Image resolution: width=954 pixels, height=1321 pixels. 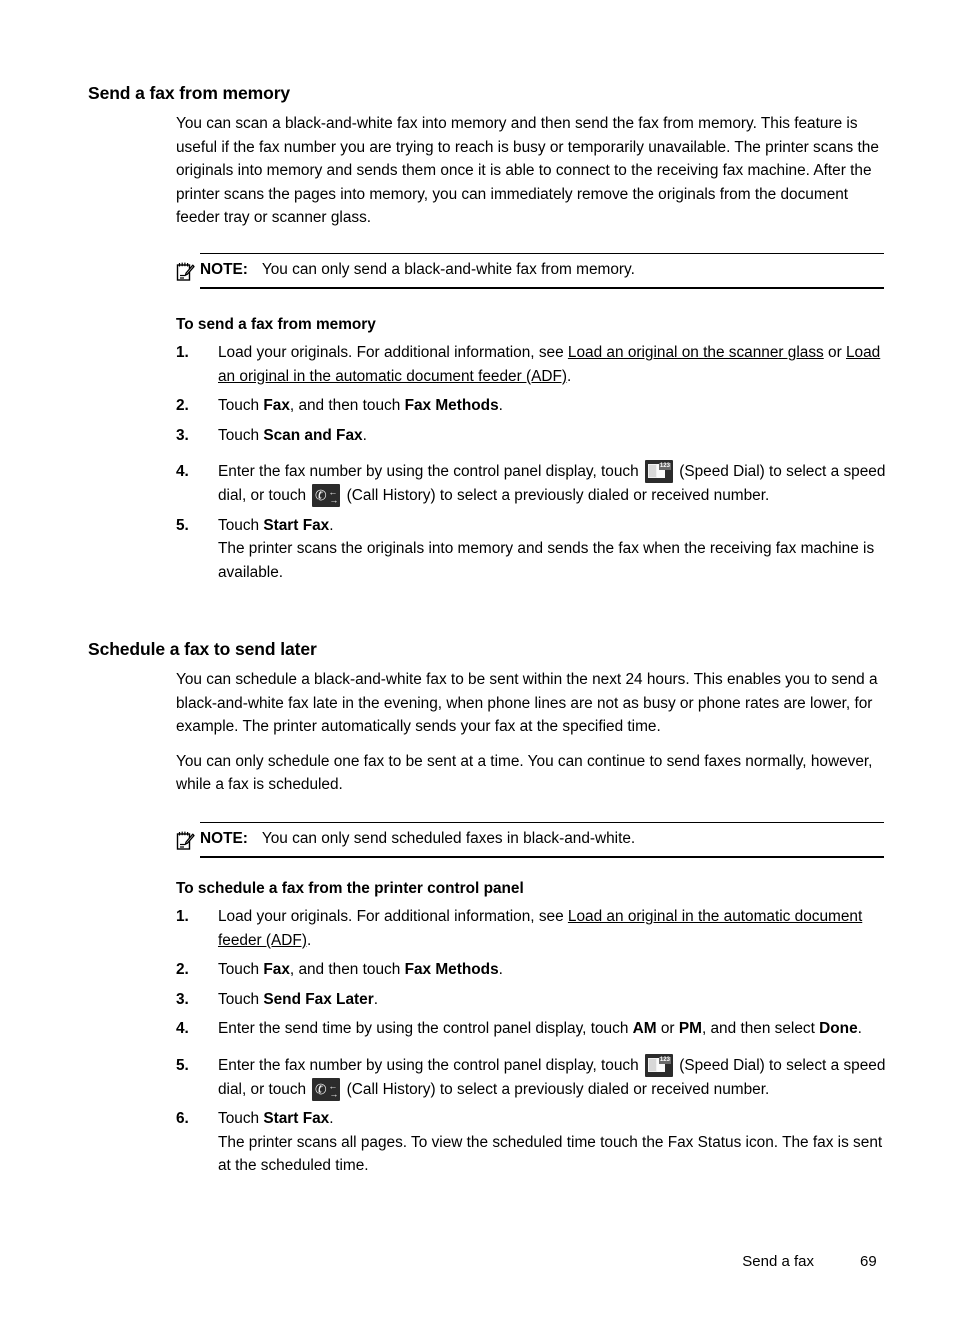 I want to click on ui-label-pm: PM, so click(x=690, y=1029).